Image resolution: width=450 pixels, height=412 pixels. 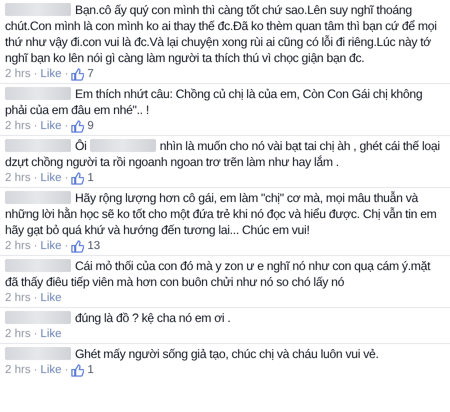 I want to click on like-count: 7, so click(x=90, y=74).